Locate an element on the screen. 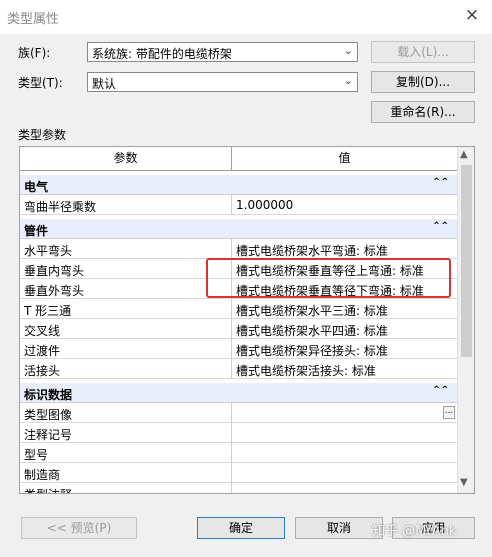 The image size is (492, 557). group-header-identity: 标识数据 ⌃⌃ is located at coordinates (238, 393).